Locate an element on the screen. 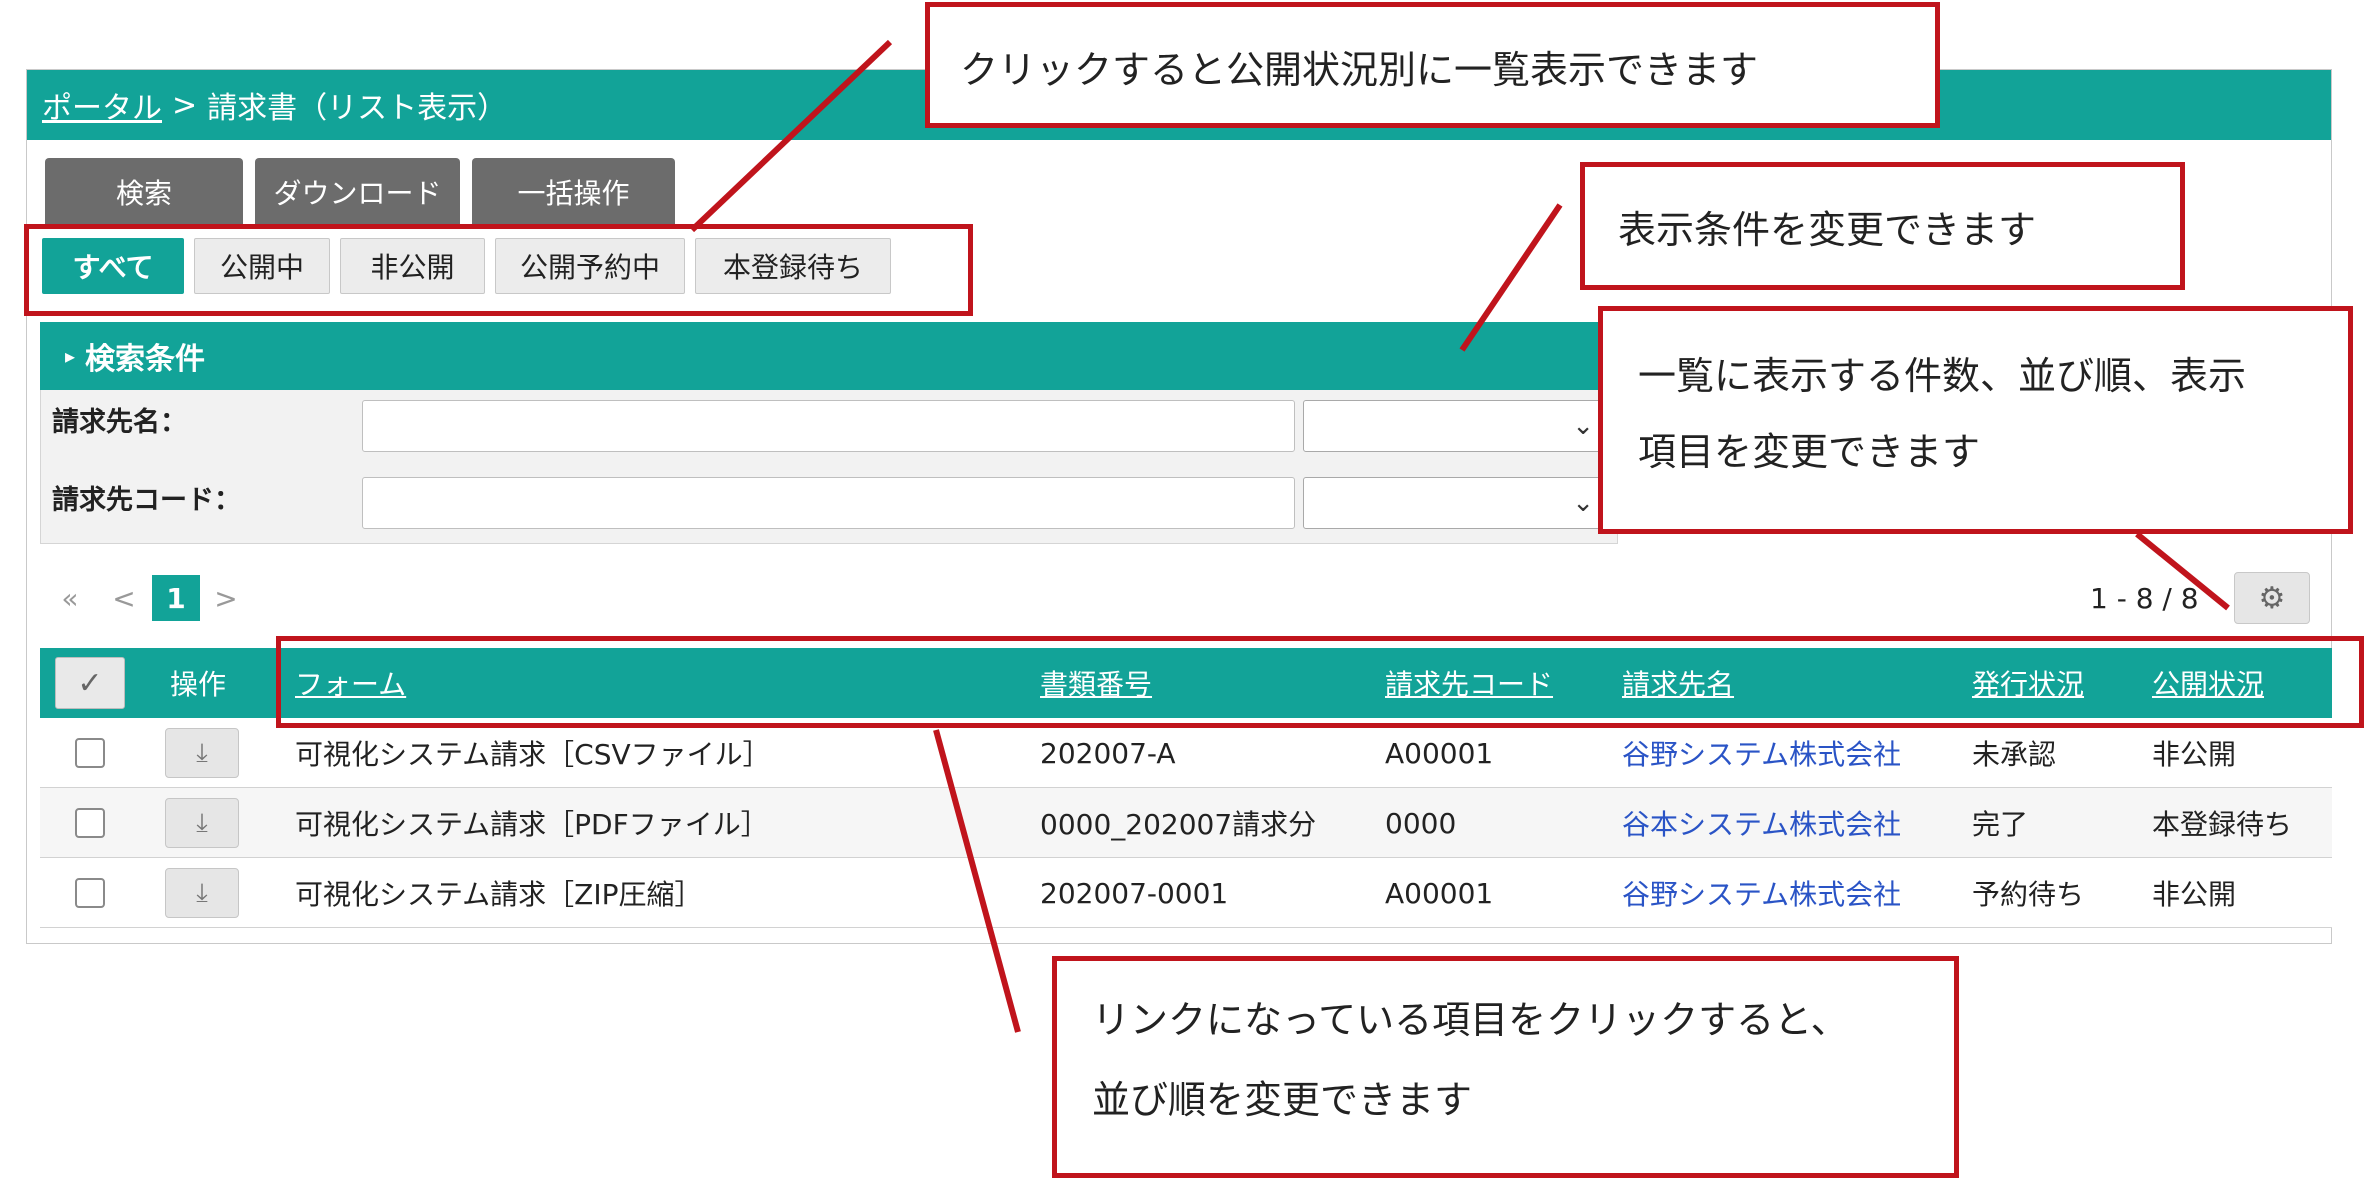 Image resolution: width=2365 pixels, height=1179 pixels. callout-search-text: 表示条件を変更できます is located at coordinates (1827, 230).